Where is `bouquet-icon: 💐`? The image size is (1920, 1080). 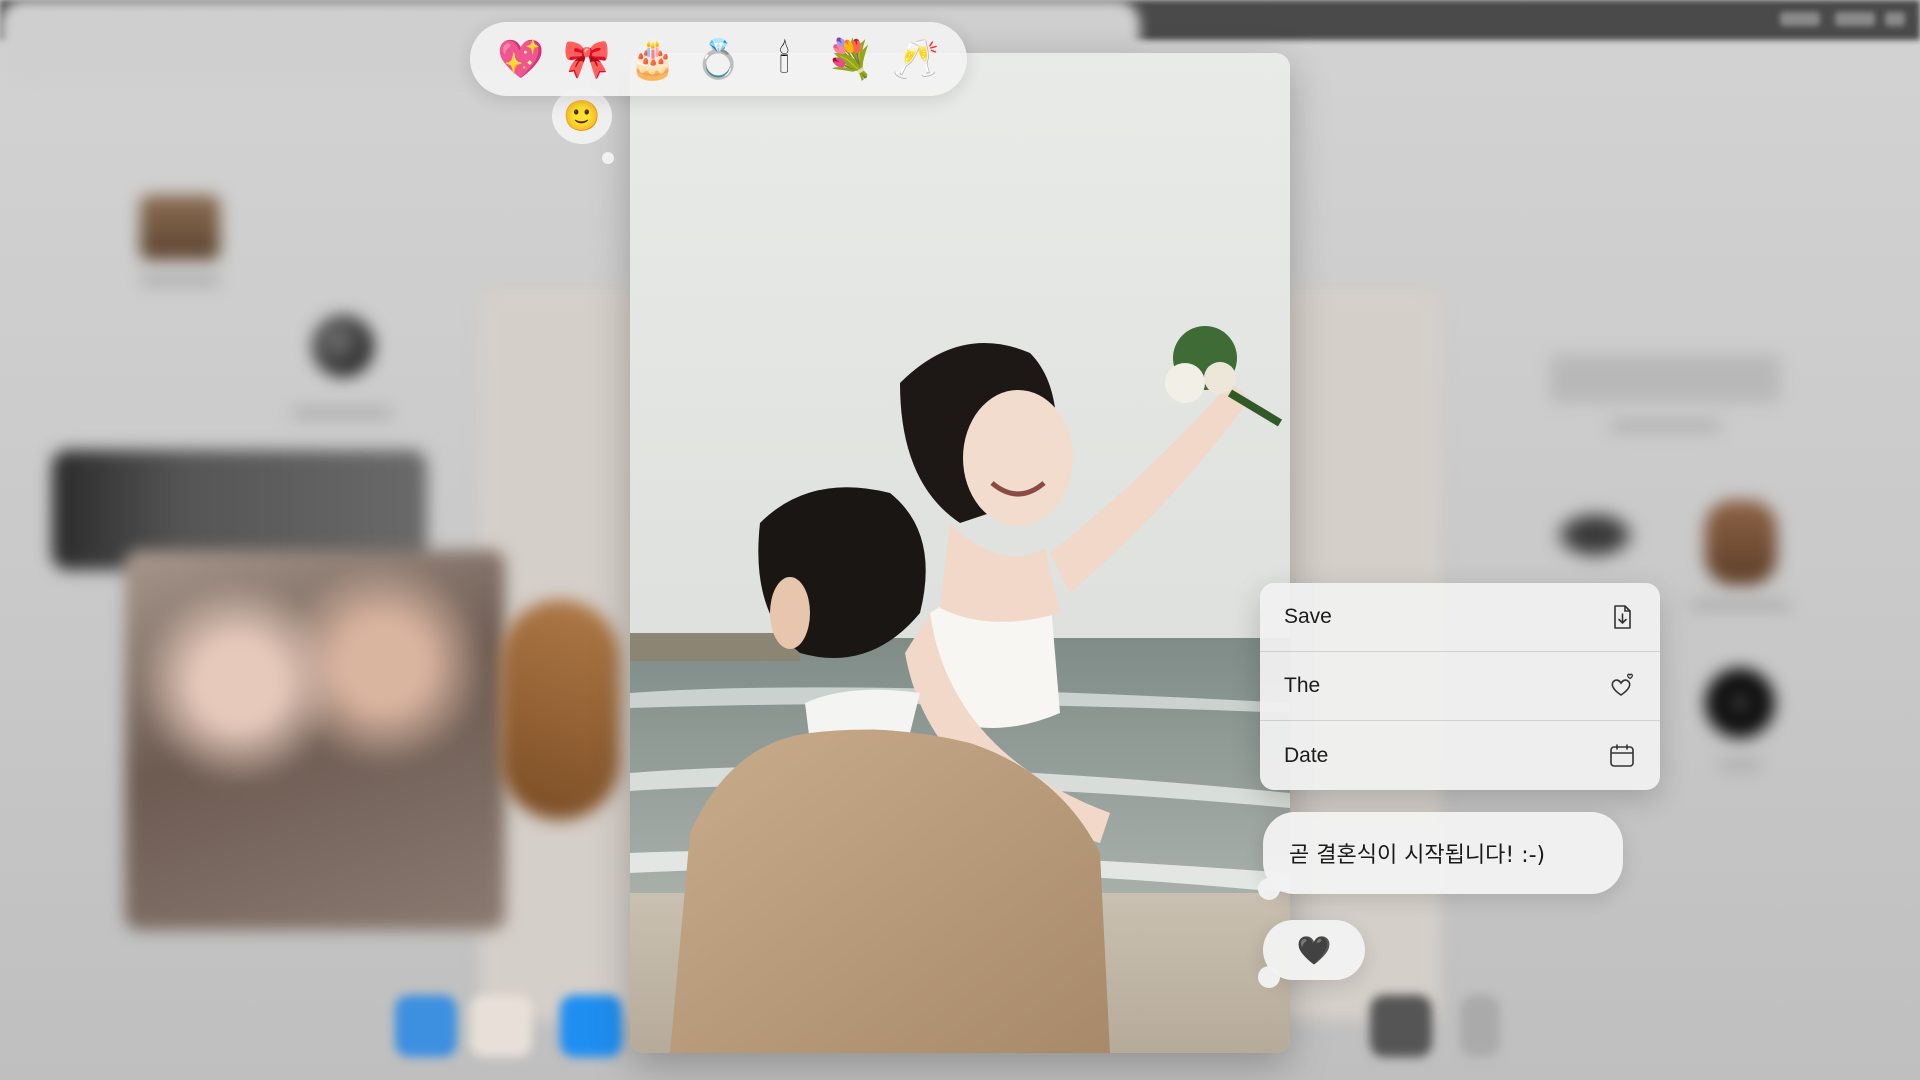 bouquet-icon: 💐 is located at coordinates (850, 59).